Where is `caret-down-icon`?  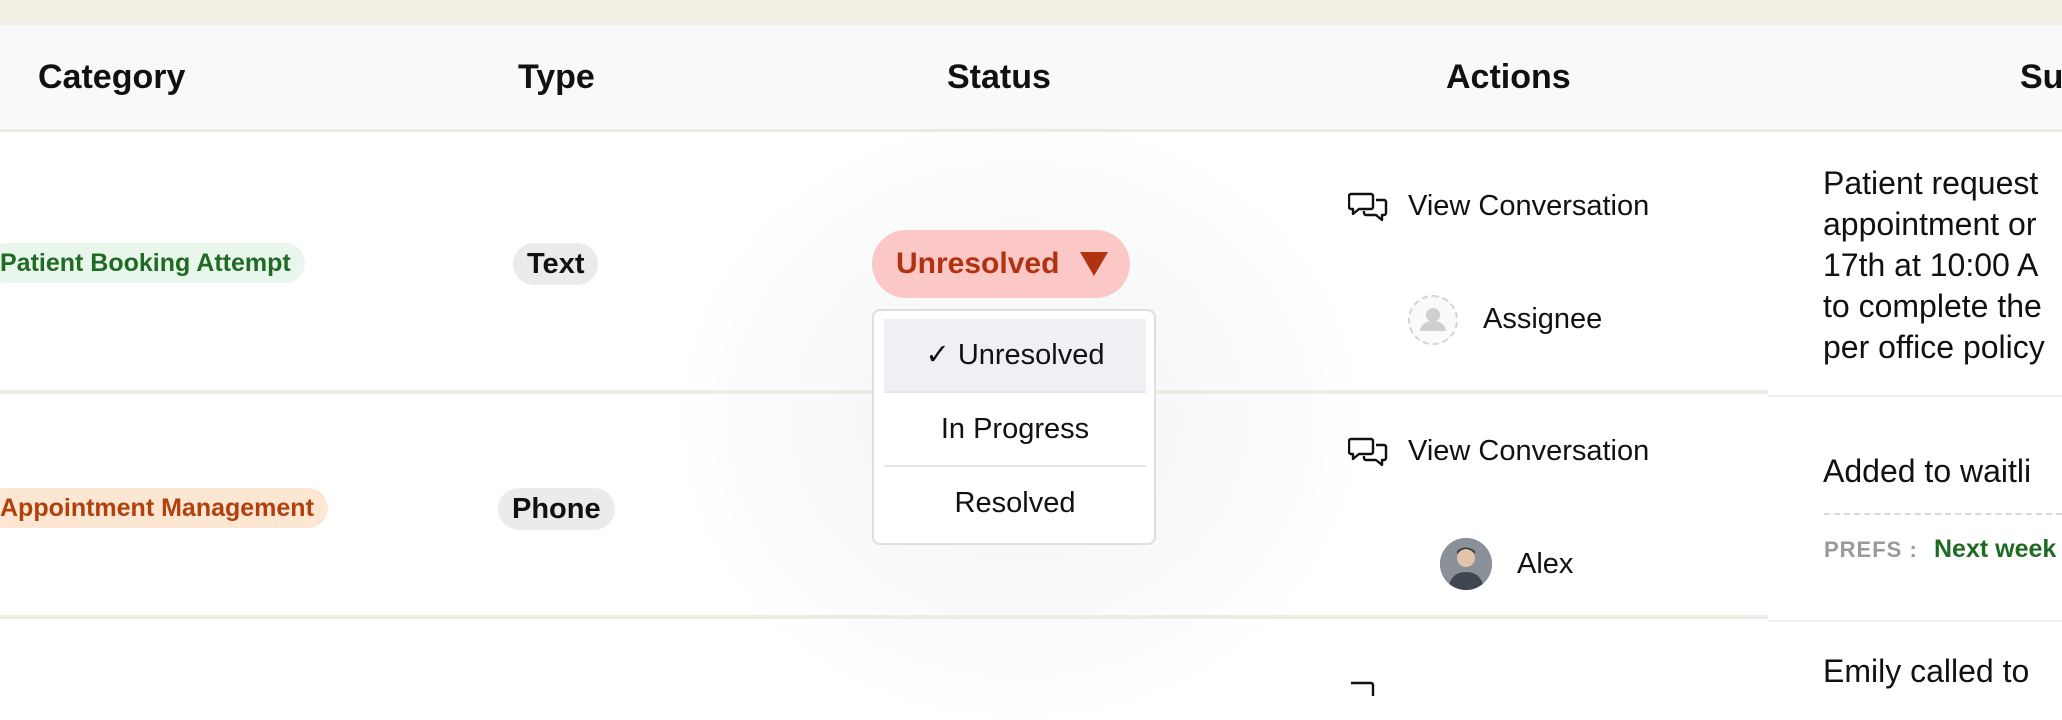 caret-down-icon is located at coordinates (1094, 264).